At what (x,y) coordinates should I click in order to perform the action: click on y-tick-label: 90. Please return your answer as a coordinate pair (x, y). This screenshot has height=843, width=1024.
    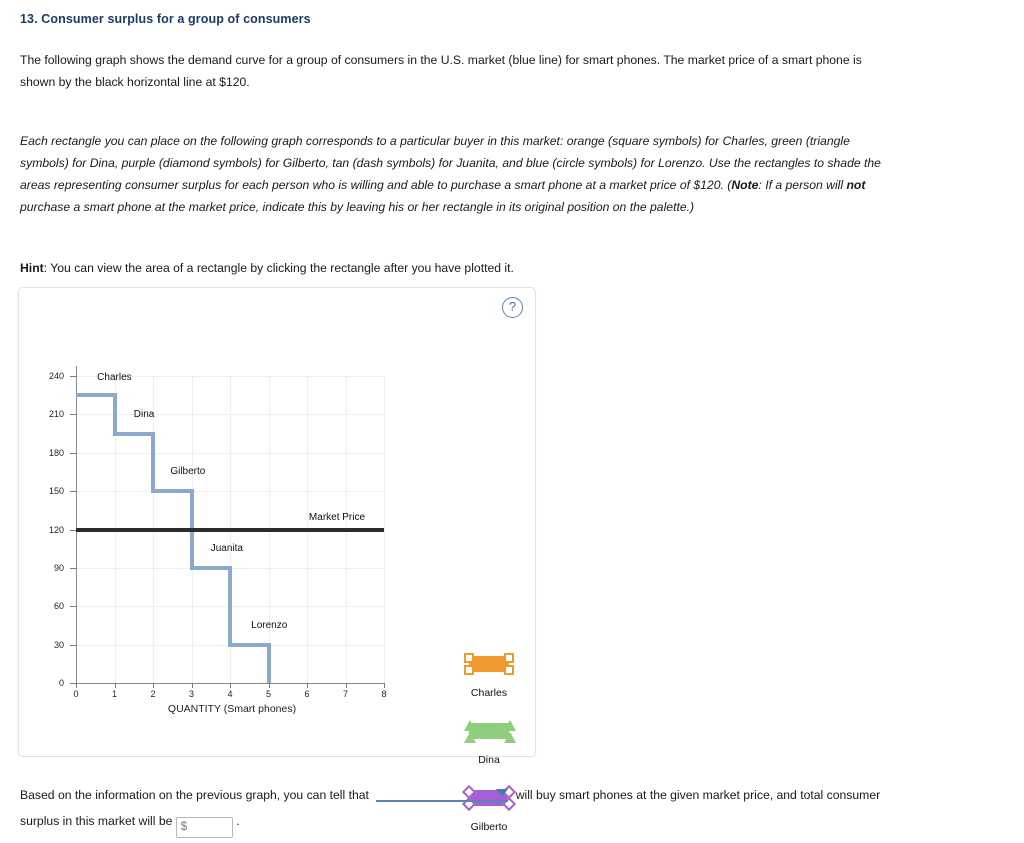
    Looking at the image, I should click on (58, 567).